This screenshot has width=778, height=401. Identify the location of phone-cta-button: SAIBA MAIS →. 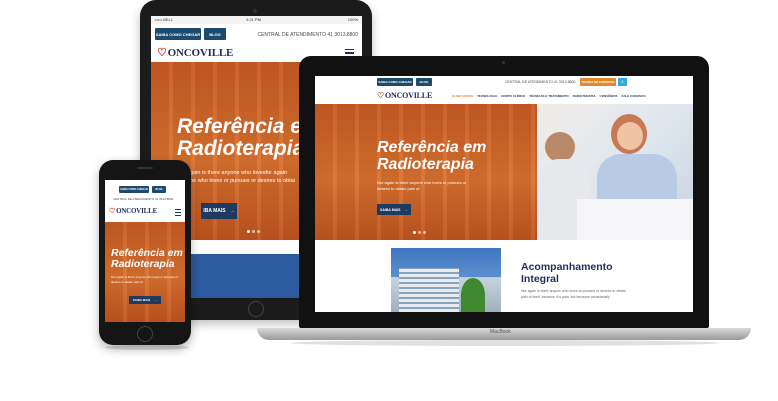
(145, 300).